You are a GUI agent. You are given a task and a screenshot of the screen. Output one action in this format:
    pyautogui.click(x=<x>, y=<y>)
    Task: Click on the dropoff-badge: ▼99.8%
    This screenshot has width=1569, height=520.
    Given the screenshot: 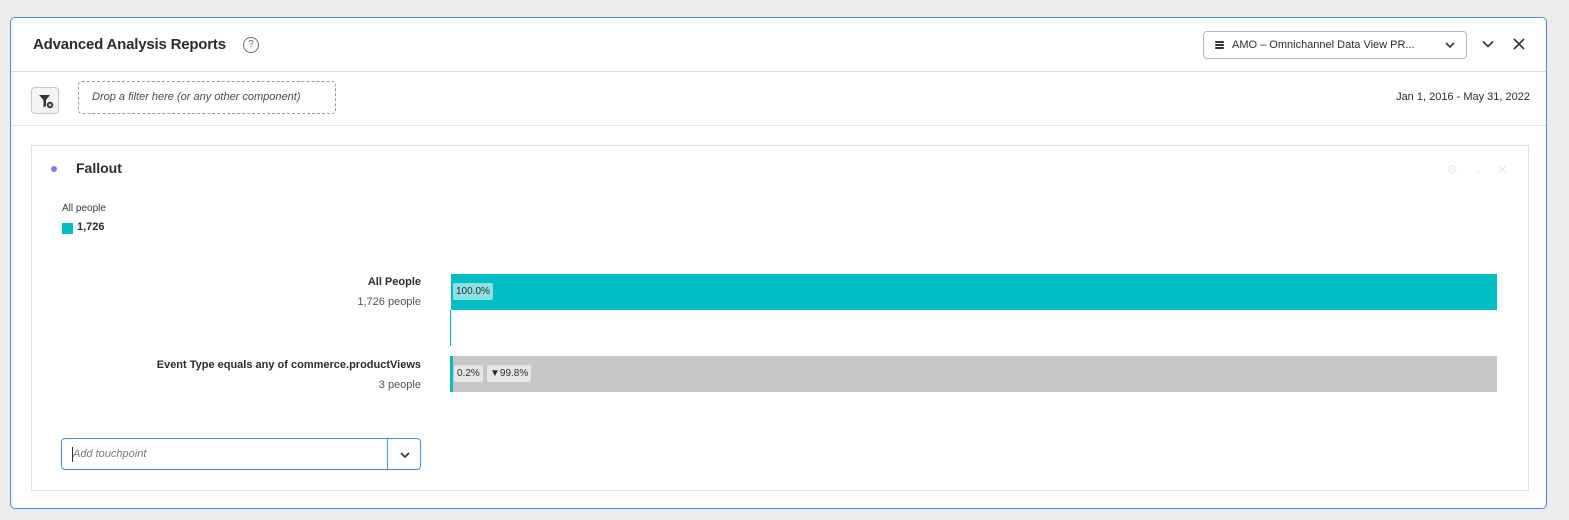 What is the action you would take?
    pyautogui.click(x=509, y=373)
    